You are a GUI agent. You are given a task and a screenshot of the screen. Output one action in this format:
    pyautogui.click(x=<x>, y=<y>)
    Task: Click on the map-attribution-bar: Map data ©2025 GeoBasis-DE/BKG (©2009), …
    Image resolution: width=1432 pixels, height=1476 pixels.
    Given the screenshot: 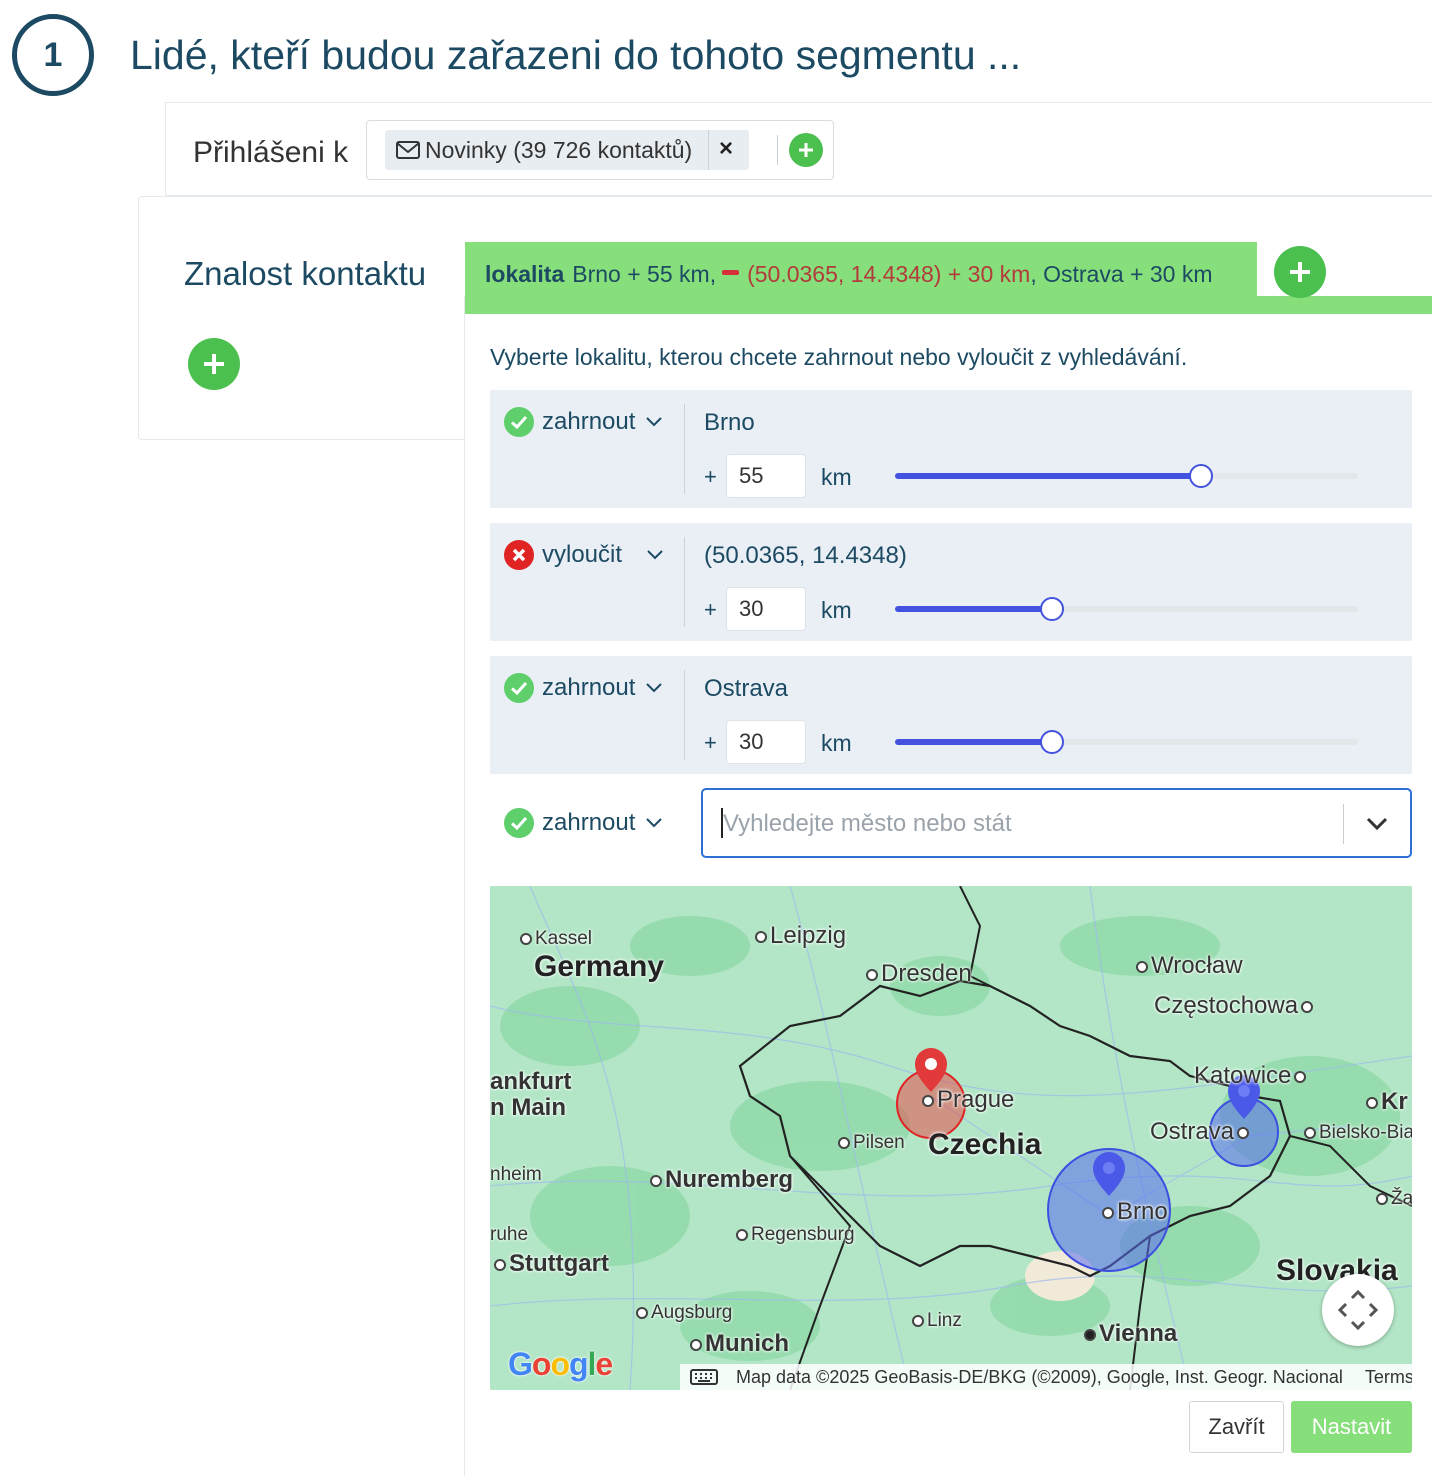 What is the action you would take?
    pyautogui.click(x=1046, y=1377)
    